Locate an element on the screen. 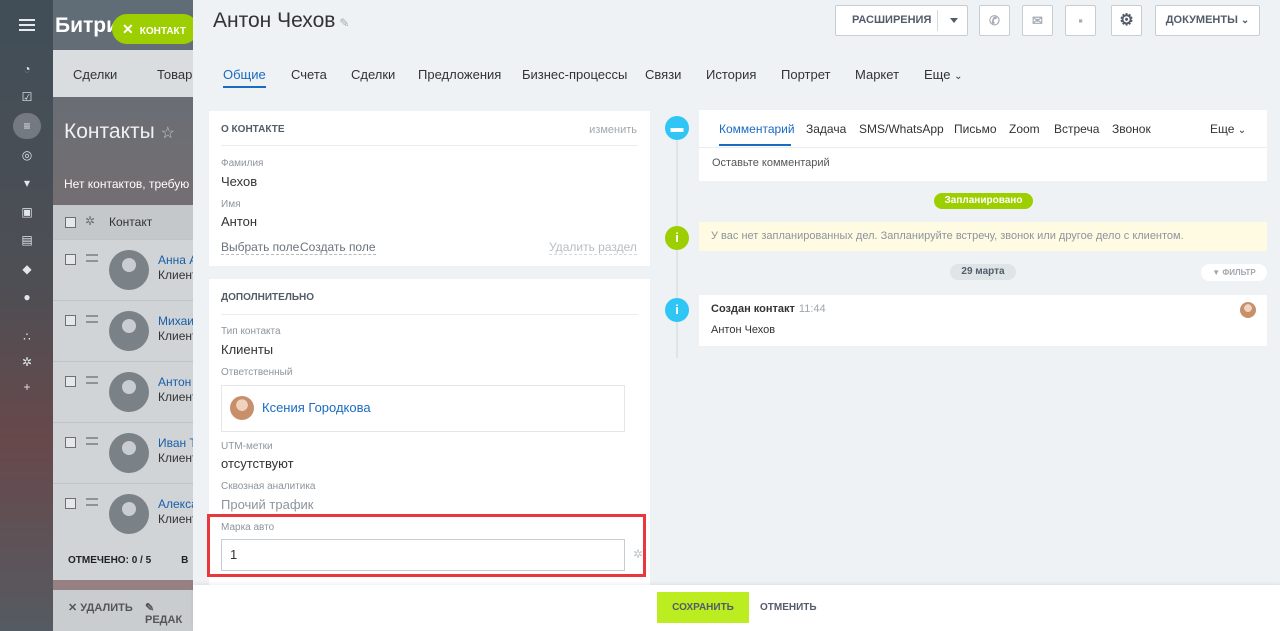 The image size is (1280, 631). contact-name: Антон Чехов is located at coordinates (274, 20).